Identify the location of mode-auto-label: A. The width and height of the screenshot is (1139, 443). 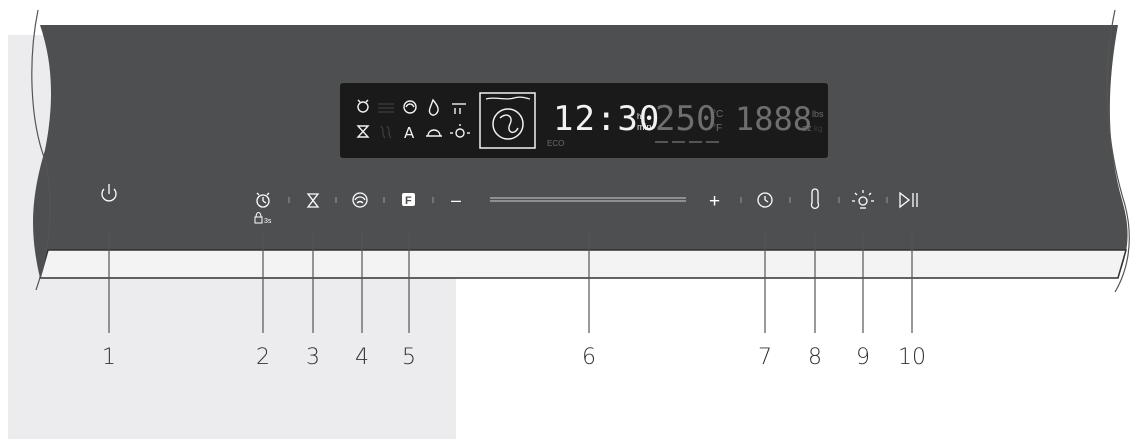
(409, 133).